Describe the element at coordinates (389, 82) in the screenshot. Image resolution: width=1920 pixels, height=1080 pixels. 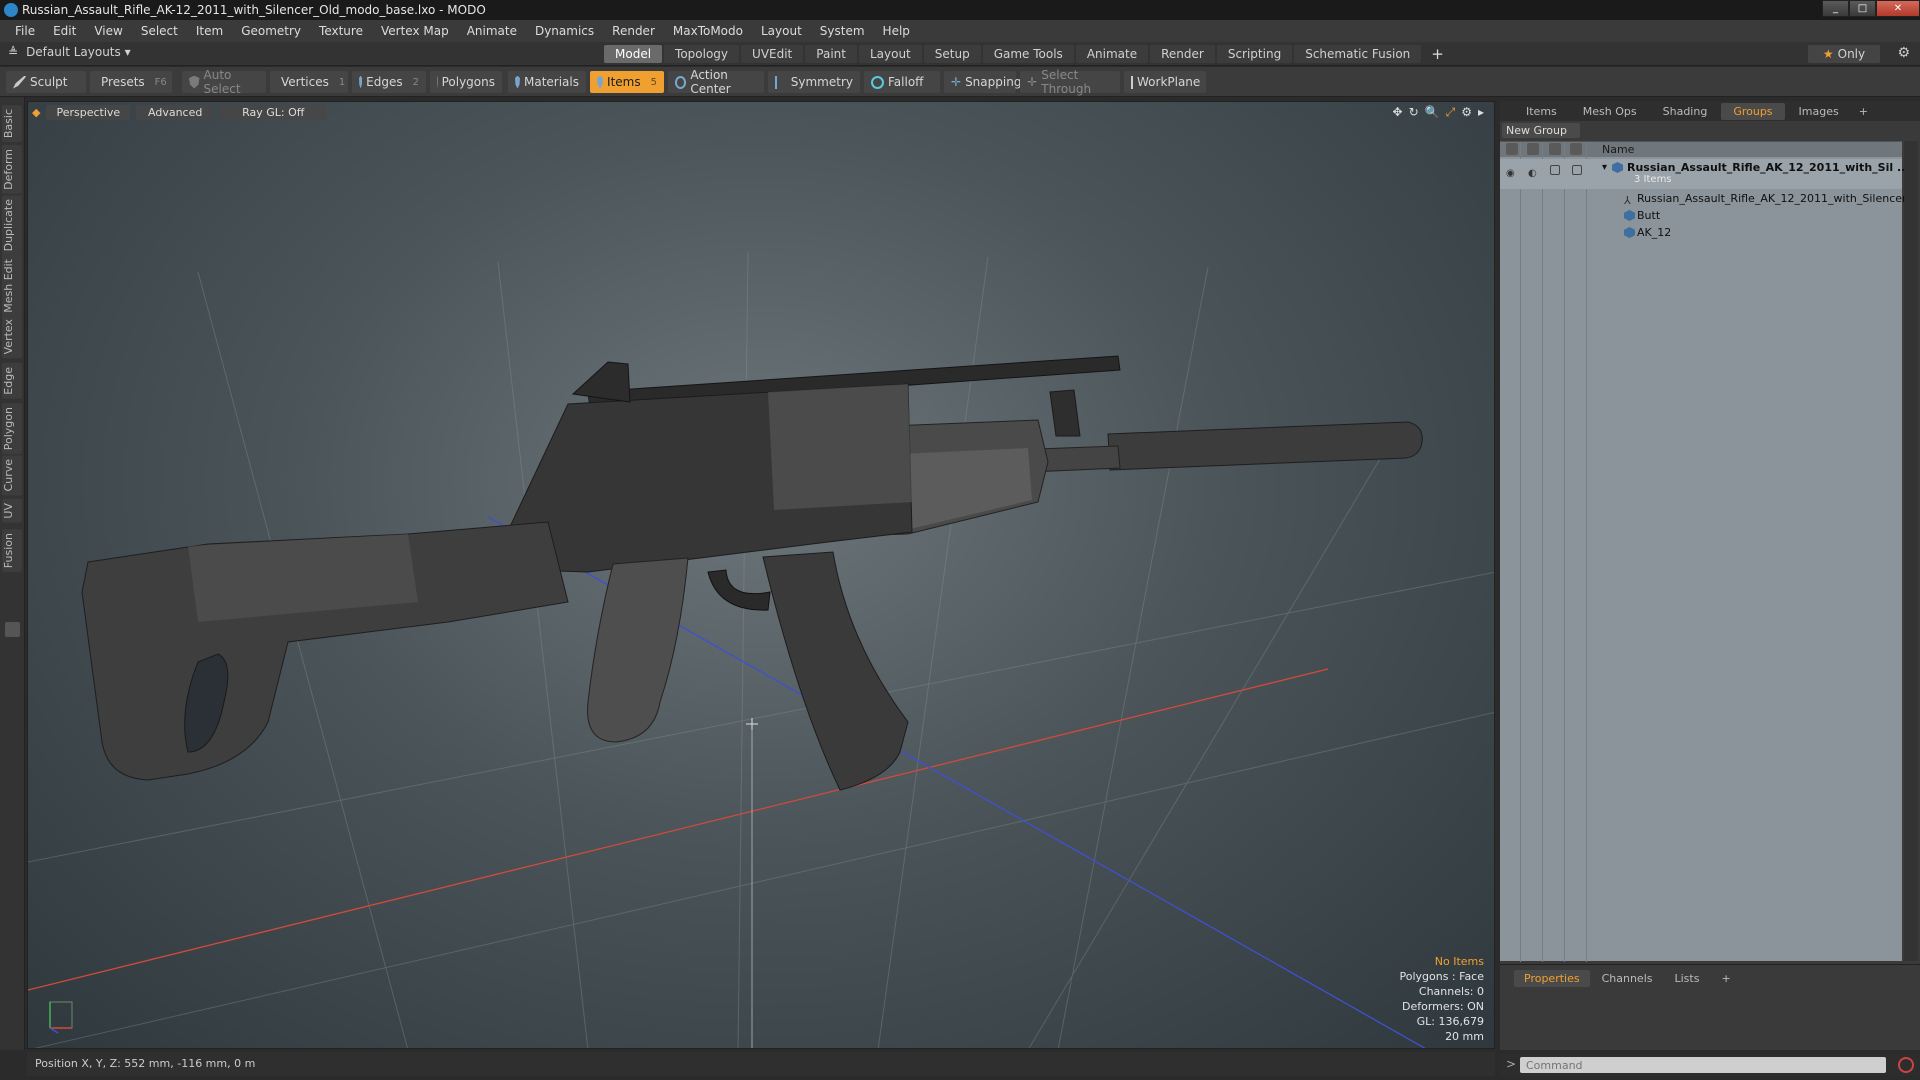
I see `edges-button: Edges 2` at that location.